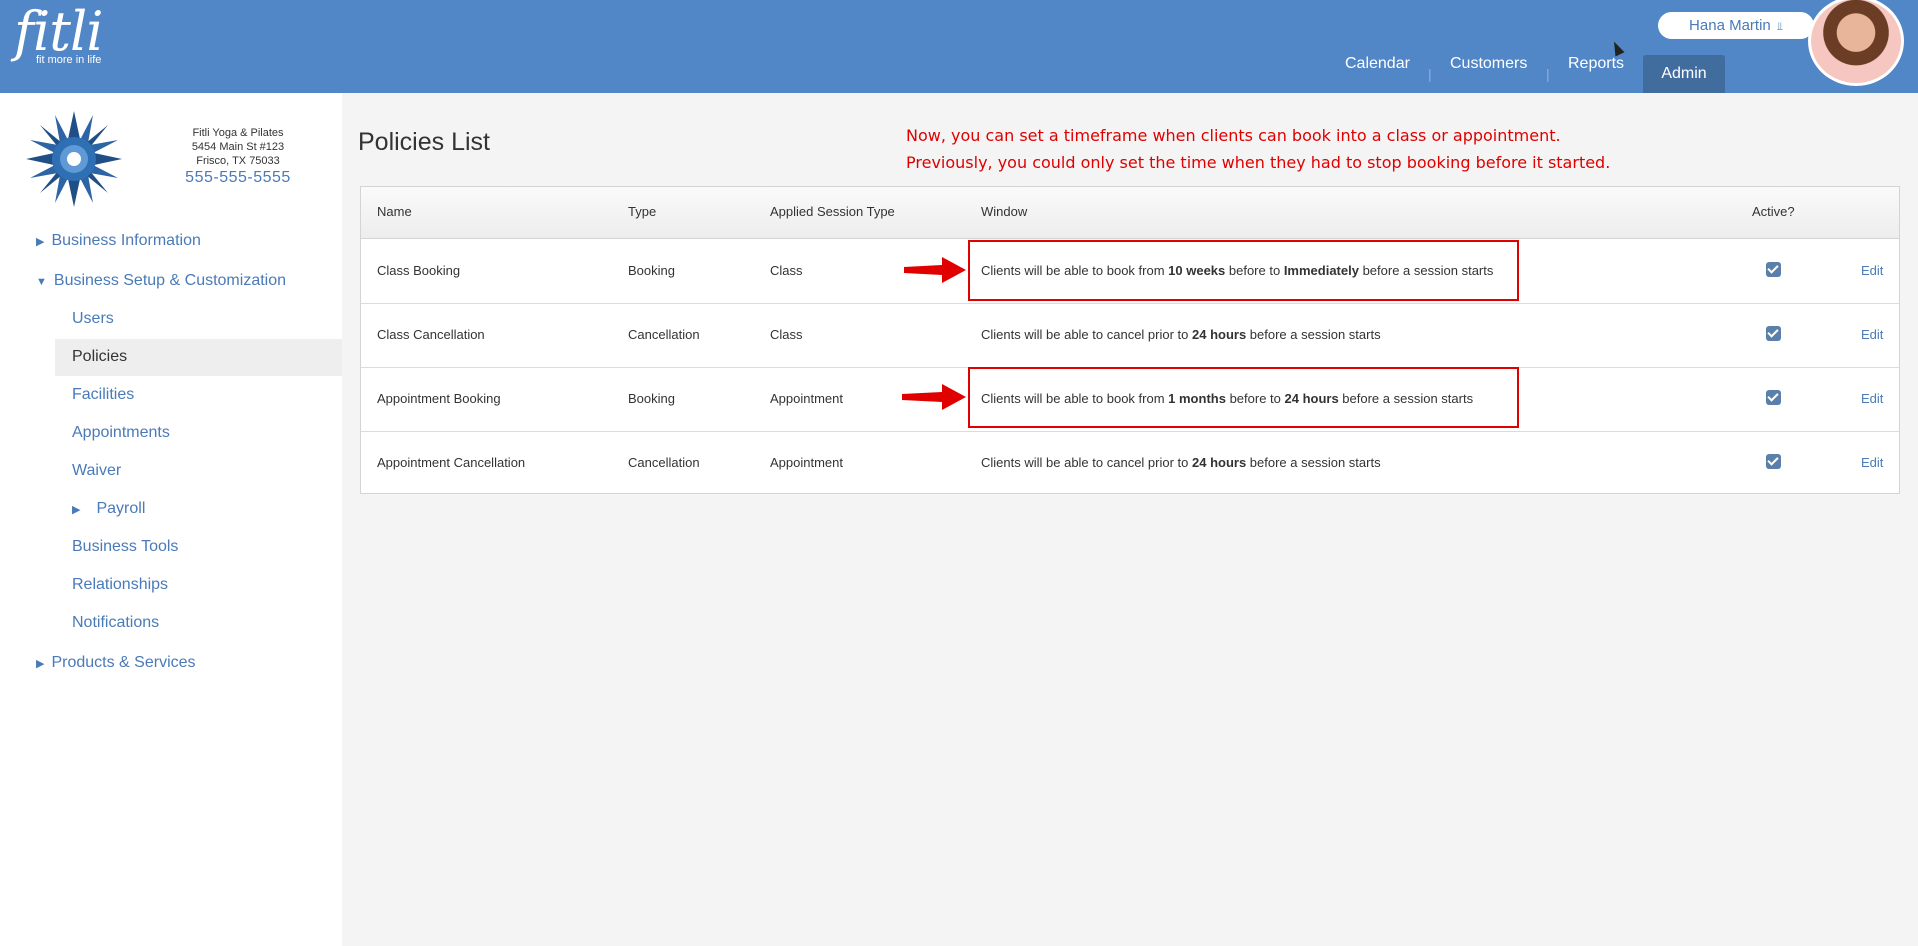 The width and height of the screenshot is (1918, 946). What do you see at coordinates (1730, 25) in the screenshot?
I see `user-name: Hana Martin` at bounding box center [1730, 25].